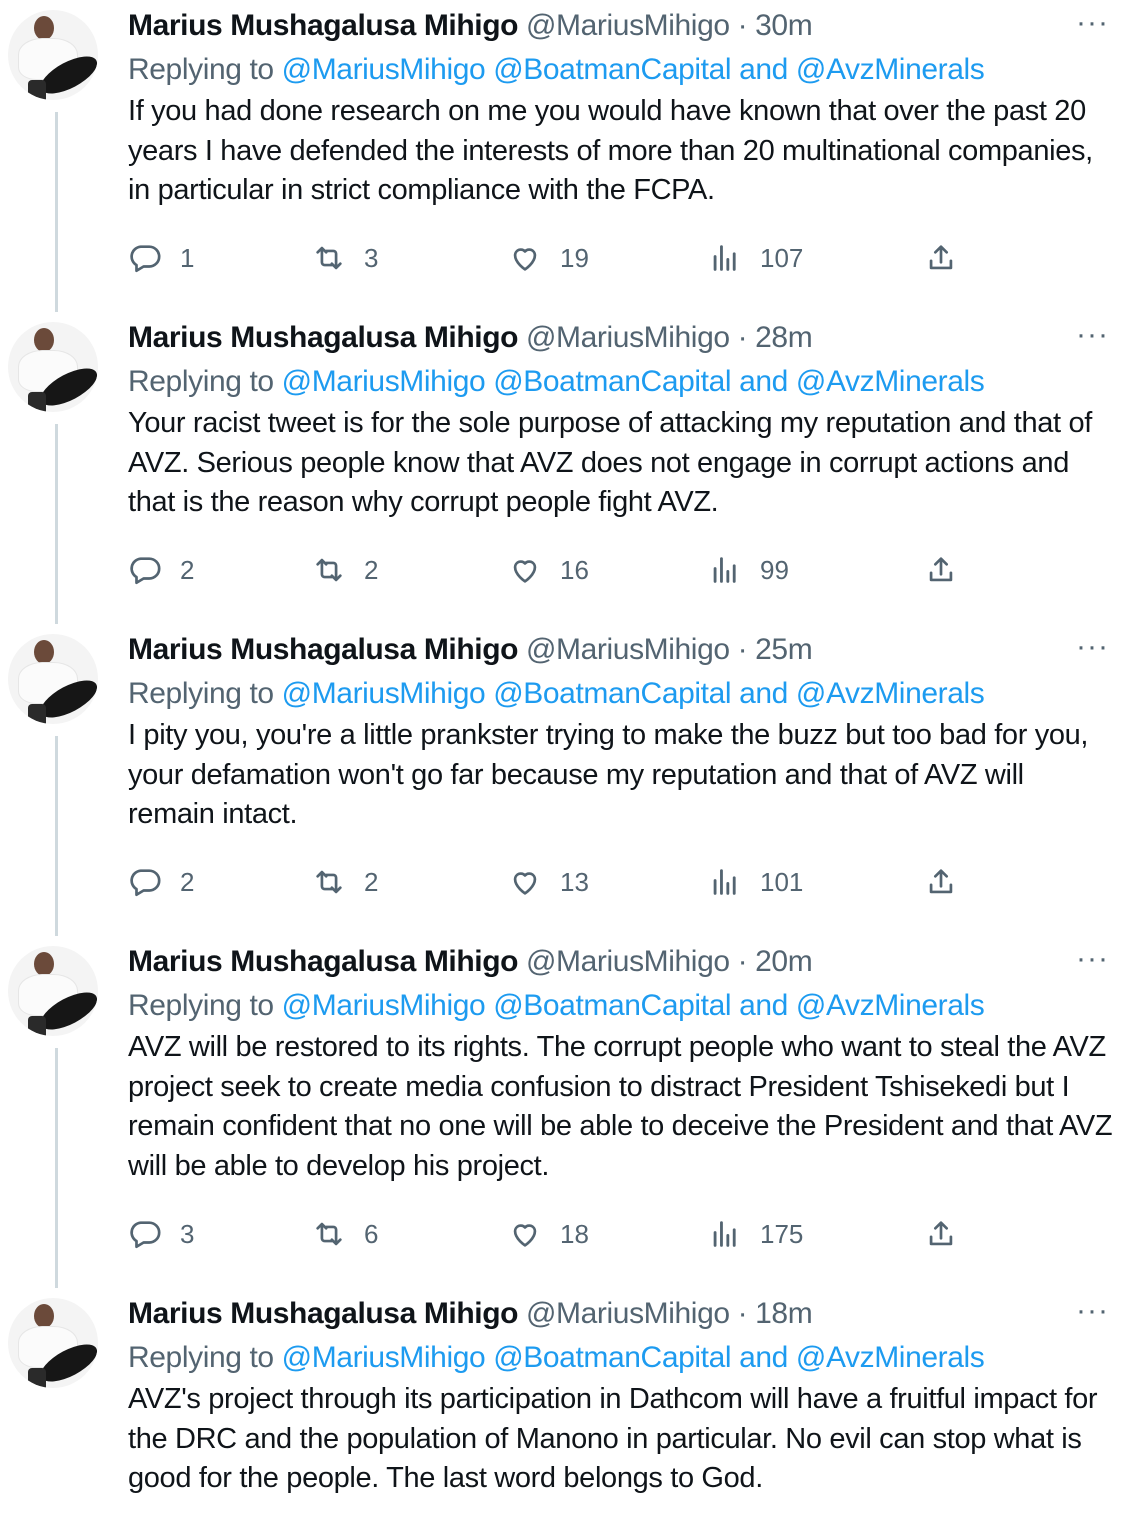  Describe the element at coordinates (145, 883) in the screenshot. I see `reply-bubble-icon` at that location.